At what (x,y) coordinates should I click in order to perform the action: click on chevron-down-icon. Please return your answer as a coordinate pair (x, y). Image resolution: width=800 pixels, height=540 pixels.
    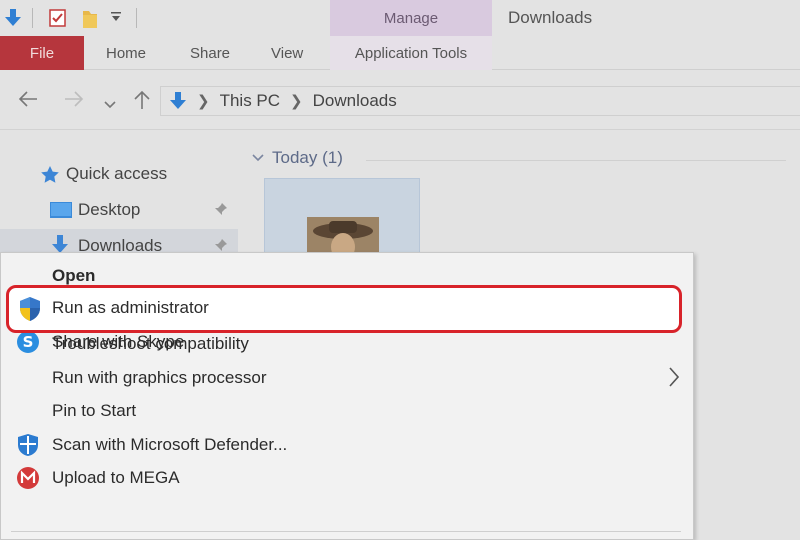
    Looking at the image, I should click on (258, 158).